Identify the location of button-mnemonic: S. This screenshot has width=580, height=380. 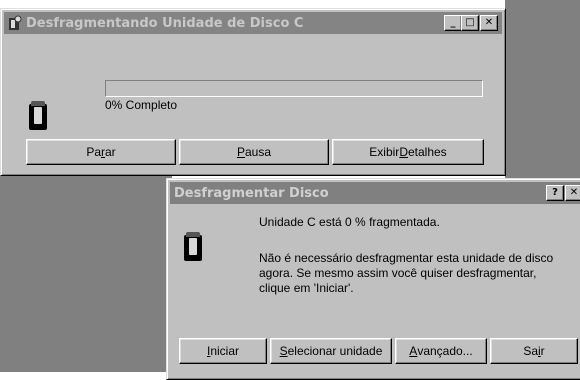
(283, 351).